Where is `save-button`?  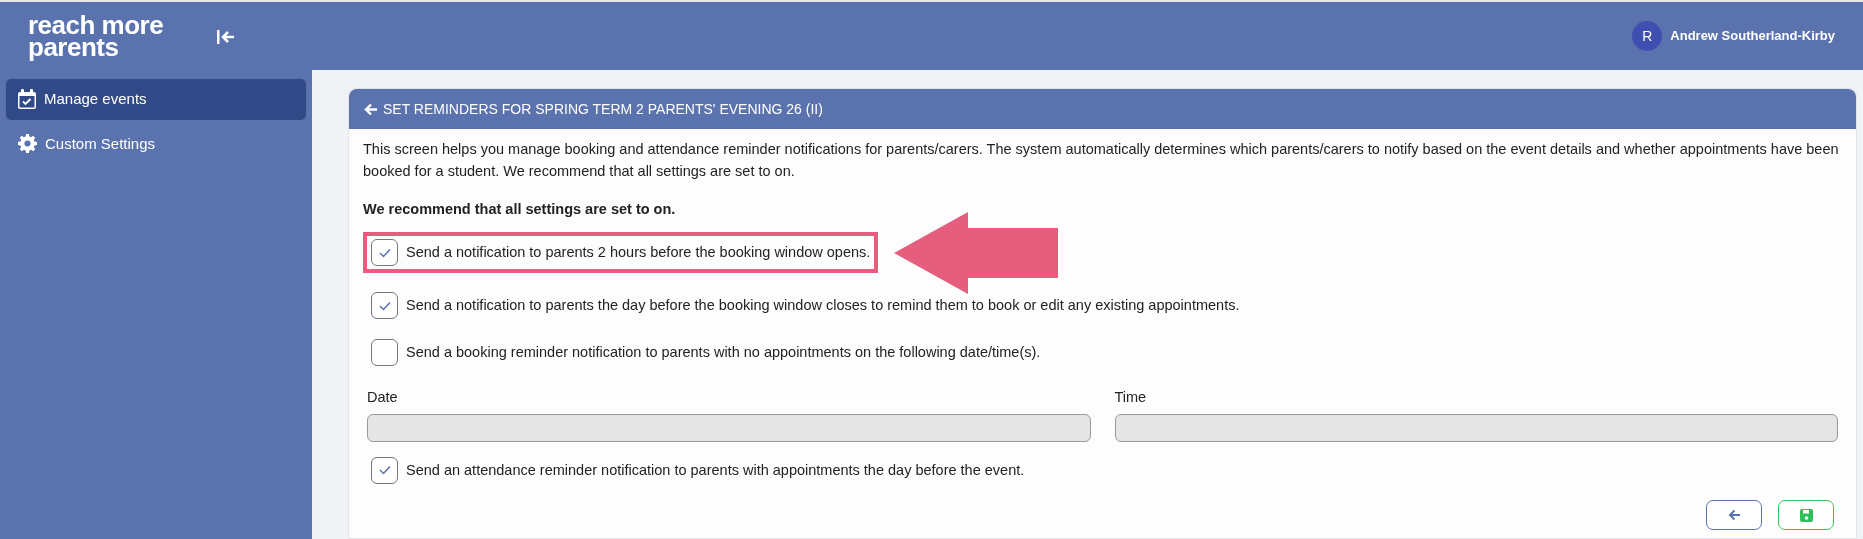 save-button is located at coordinates (1806, 515).